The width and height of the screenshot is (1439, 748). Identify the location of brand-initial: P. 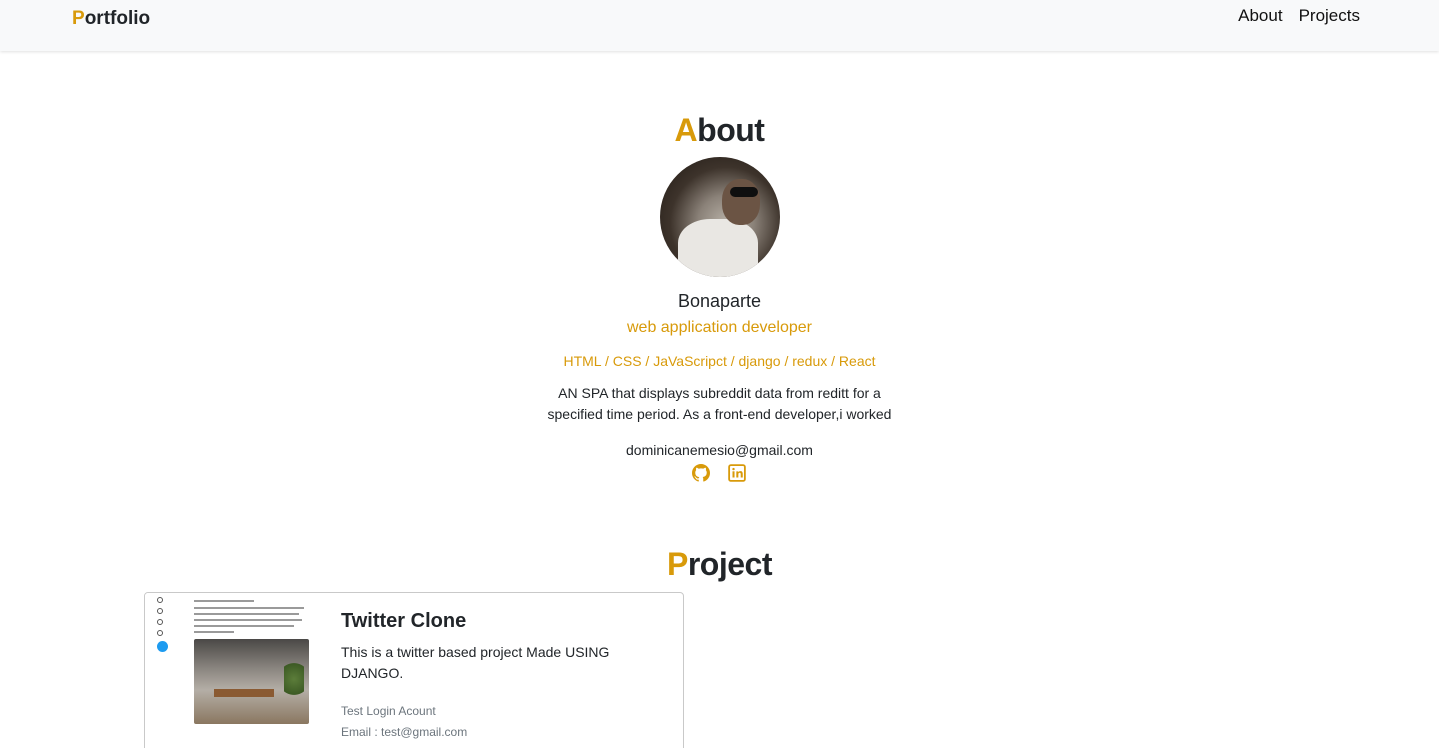
(78, 18).